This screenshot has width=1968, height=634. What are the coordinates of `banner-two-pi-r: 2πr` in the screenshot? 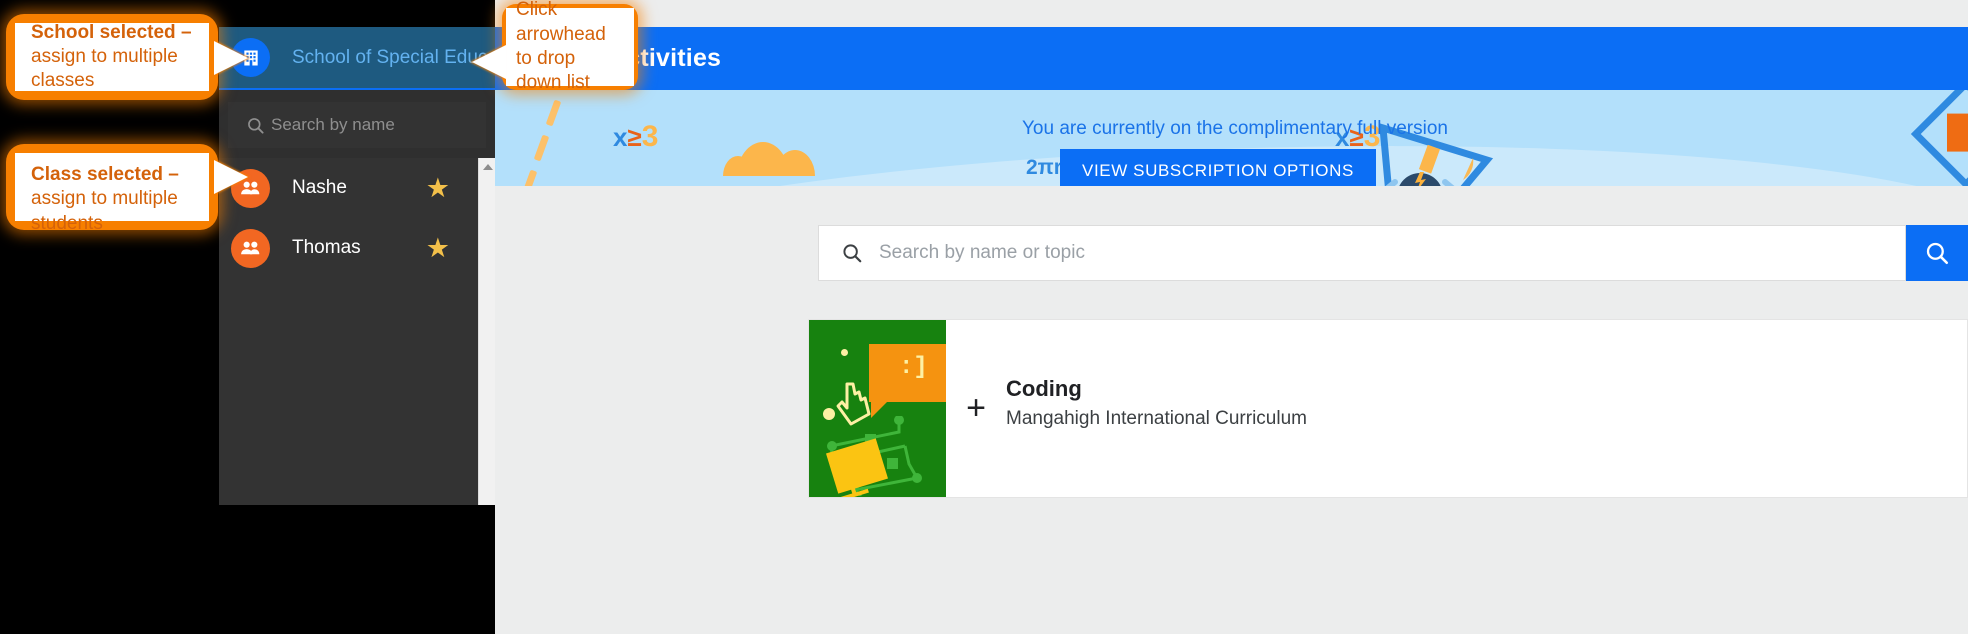 It's located at (1044, 167).